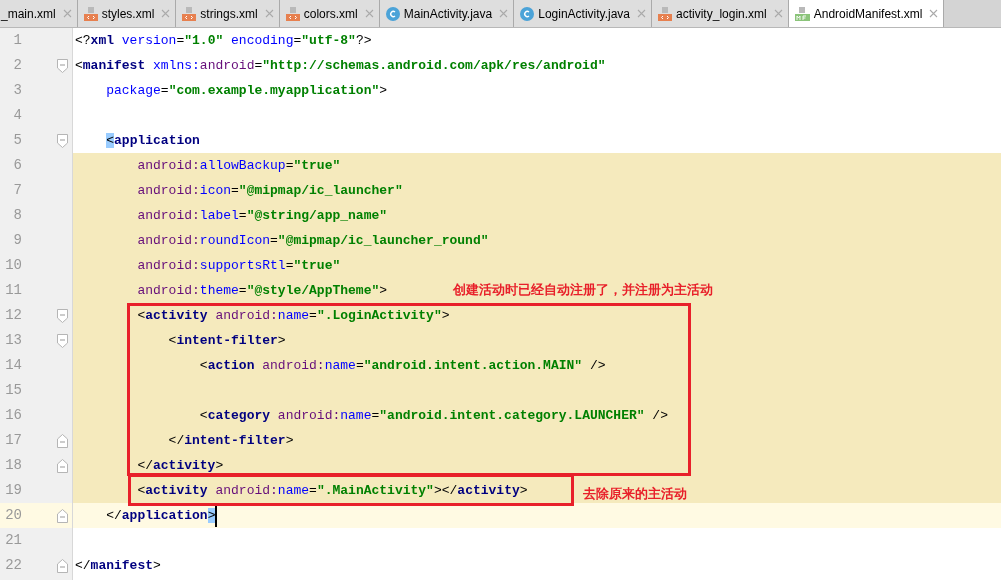 This screenshot has width=1001, height=580. I want to click on tab-label: MainActivity.java, so click(448, 13).